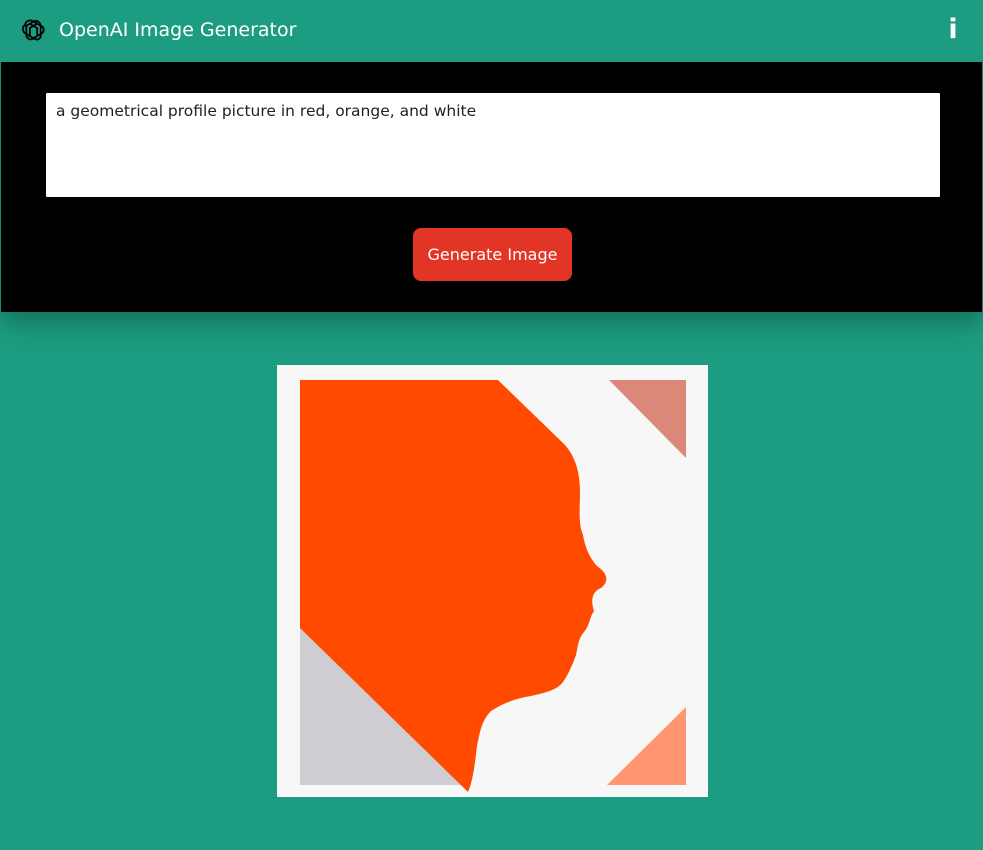 The height and width of the screenshot is (850, 983). What do you see at coordinates (178, 30) in the screenshot?
I see `app-title: OpenAI Image Generator` at bounding box center [178, 30].